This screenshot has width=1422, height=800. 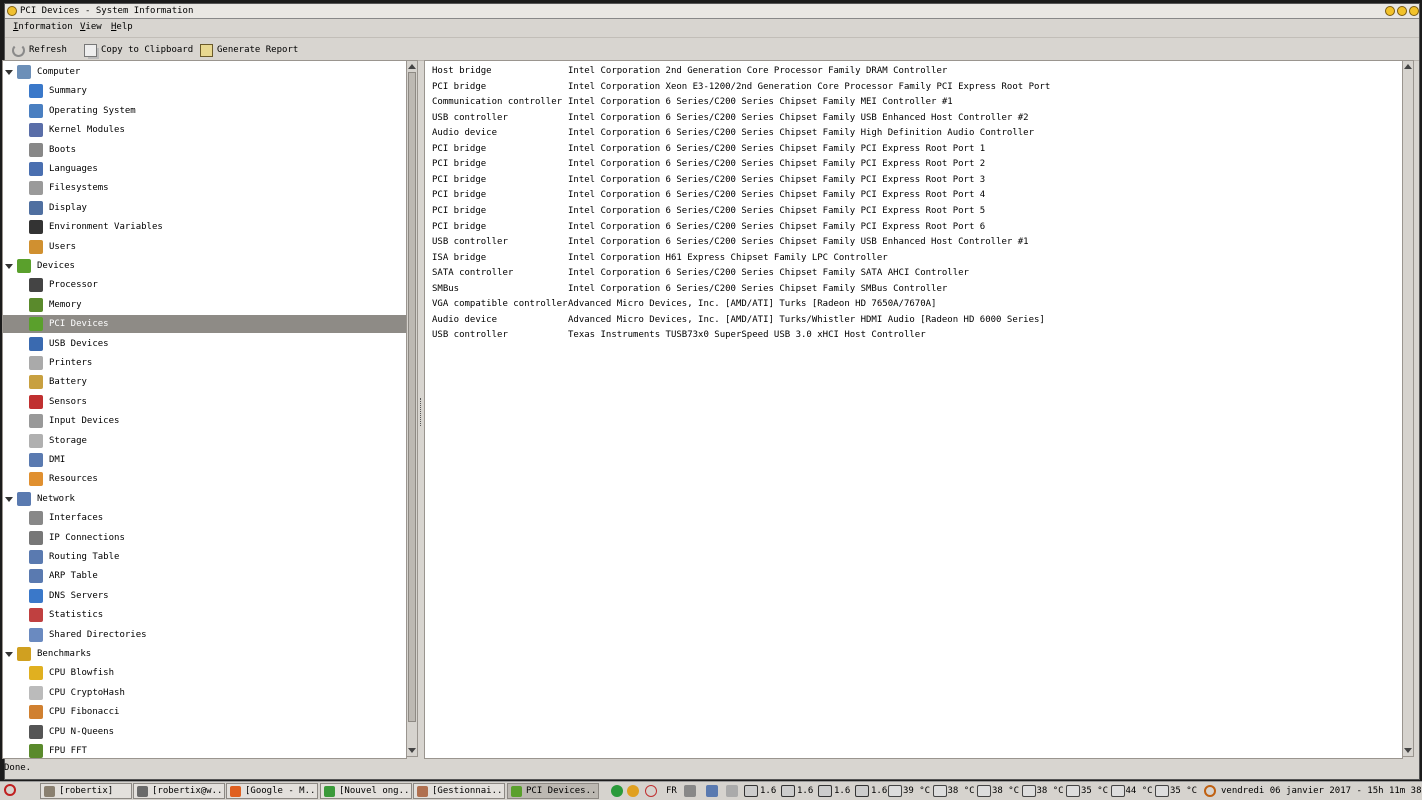 I want to click on tree-item: Languages, so click(x=204, y=169).